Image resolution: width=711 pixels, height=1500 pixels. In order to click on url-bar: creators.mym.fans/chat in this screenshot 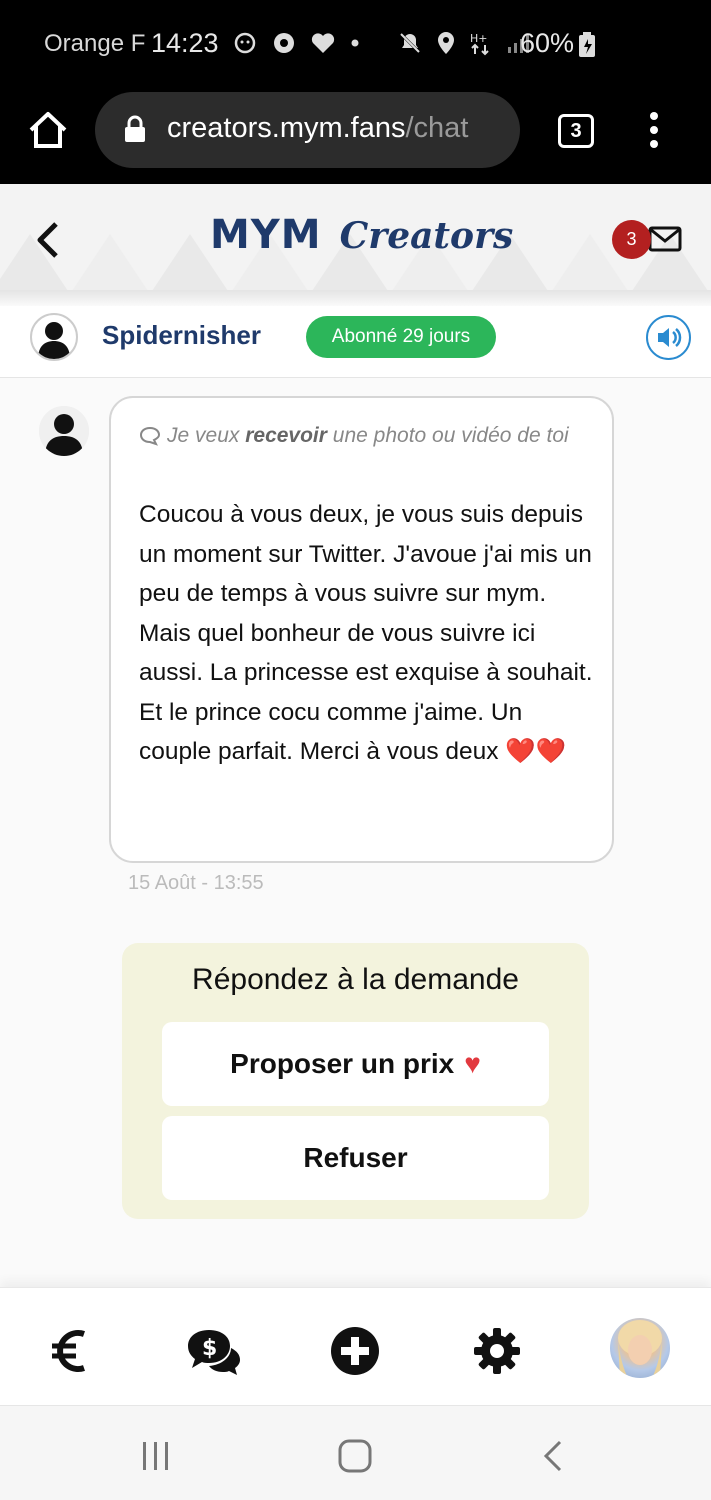, I will do `click(307, 130)`.